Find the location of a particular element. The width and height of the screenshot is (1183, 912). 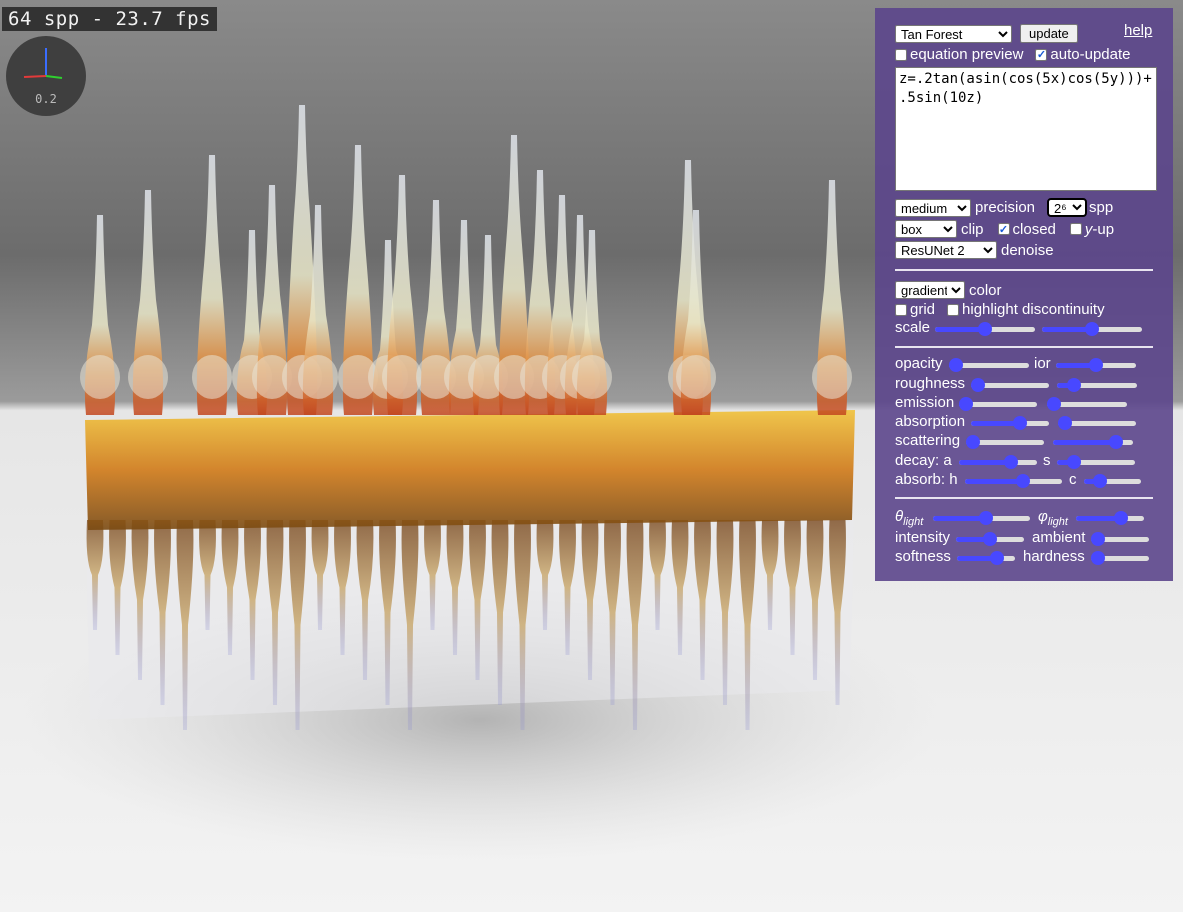

opacity-label: opacity is located at coordinates (919, 363).